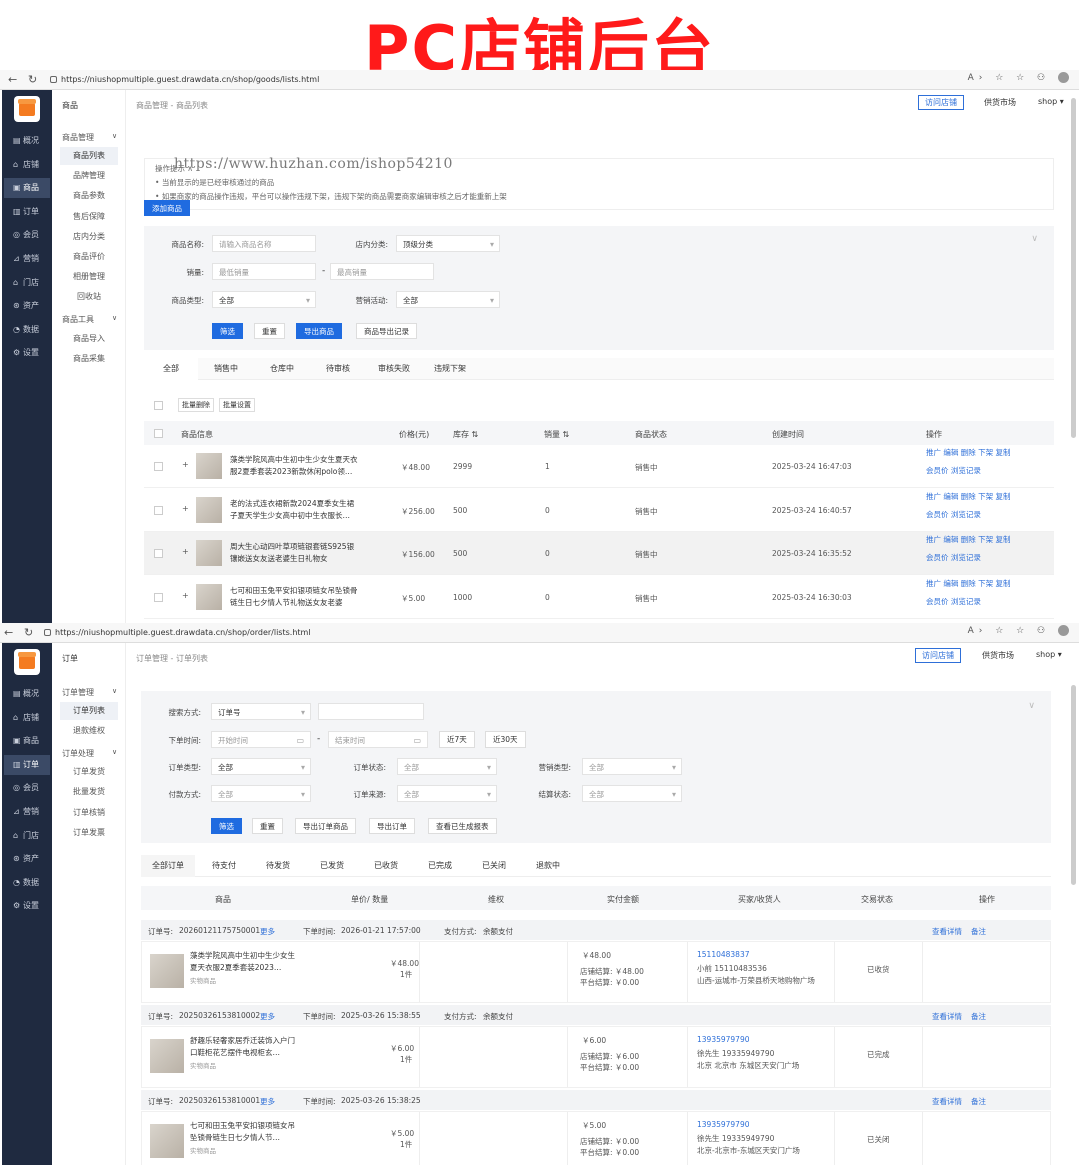  Describe the element at coordinates (448, 300) in the screenshot. I see `promo-select: 全部` at that location.